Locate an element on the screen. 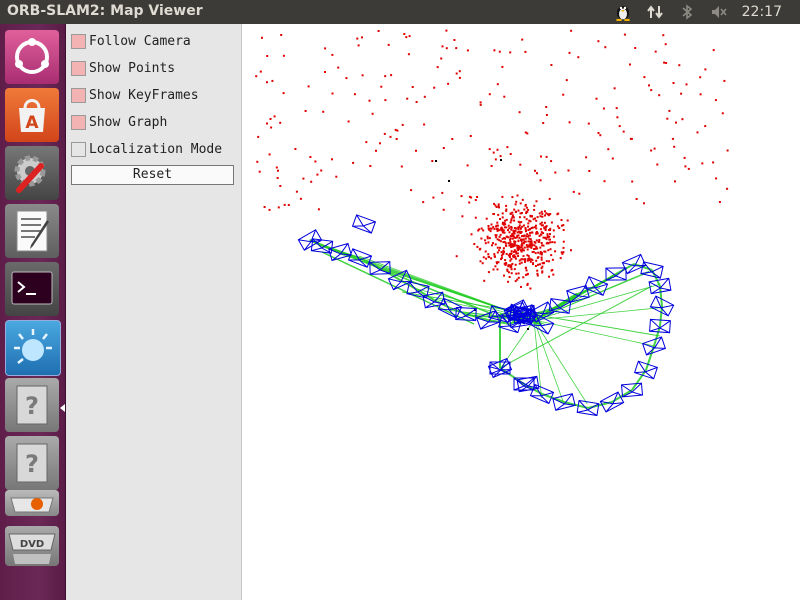 The image size is (800, 600). ubuntu-dash-icon is located at coordinates (32, 57).